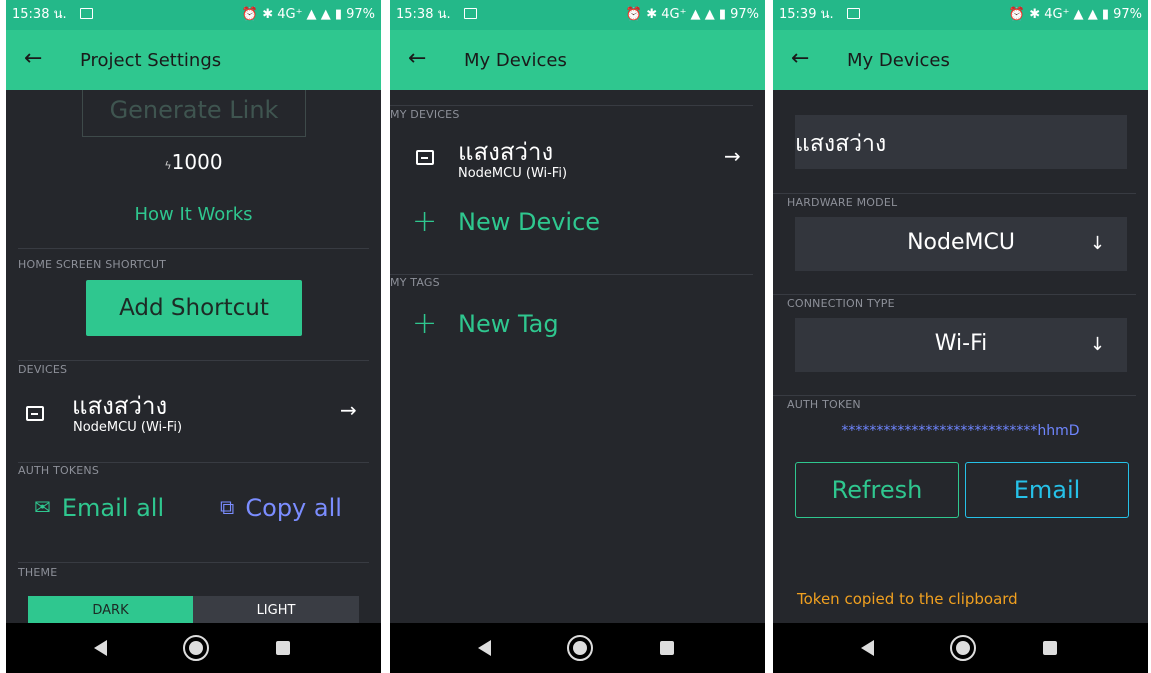 Image resolution: width=1151 pixels, height=673 pixels. I want to click on hardware-model-value: NodeMCU, so click(961, 242).